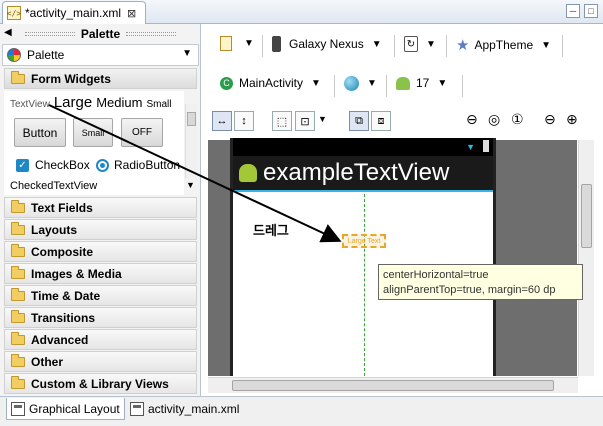 The width and height of the screenshot is (603, 426). What do you see at coordinates (360, 83) in the screenshot?
I see `locale-selector: ▼` at bounding box center [360, 83].